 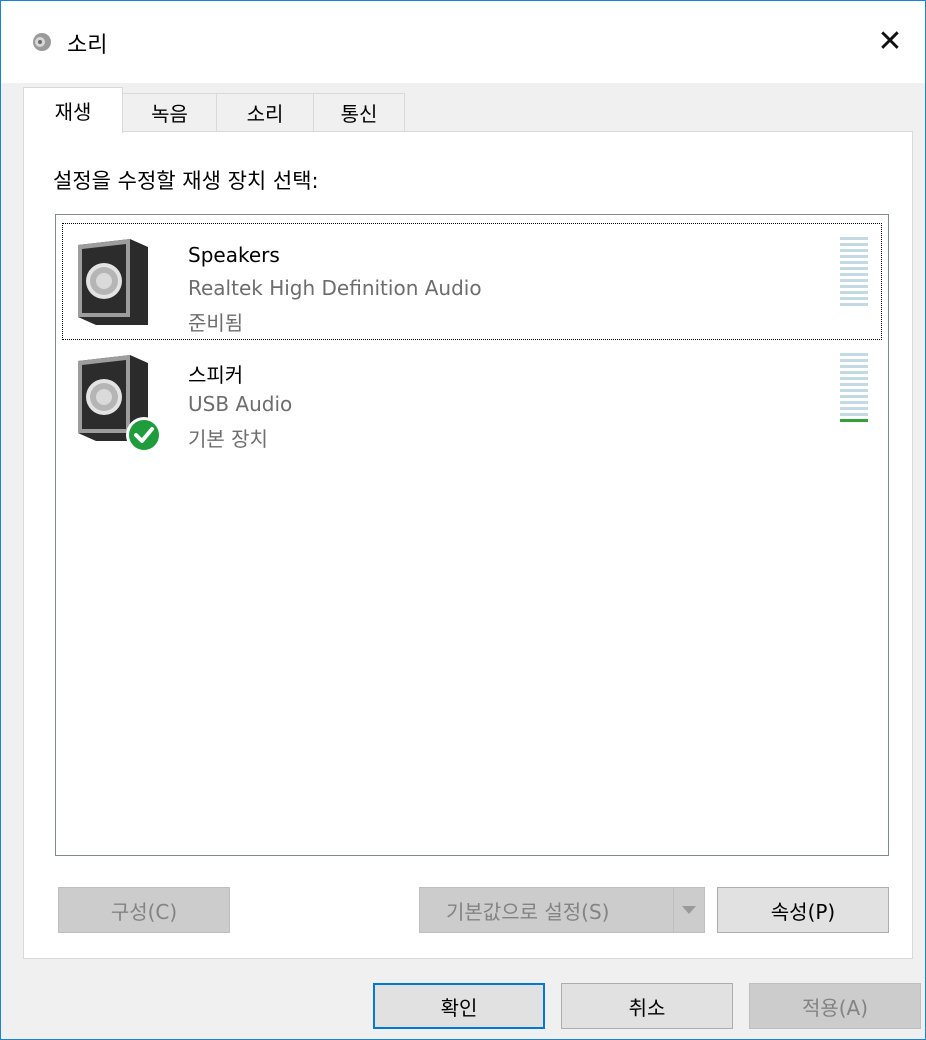 I want to click on configure-button: 구성(C), so click(x=144, y=910).